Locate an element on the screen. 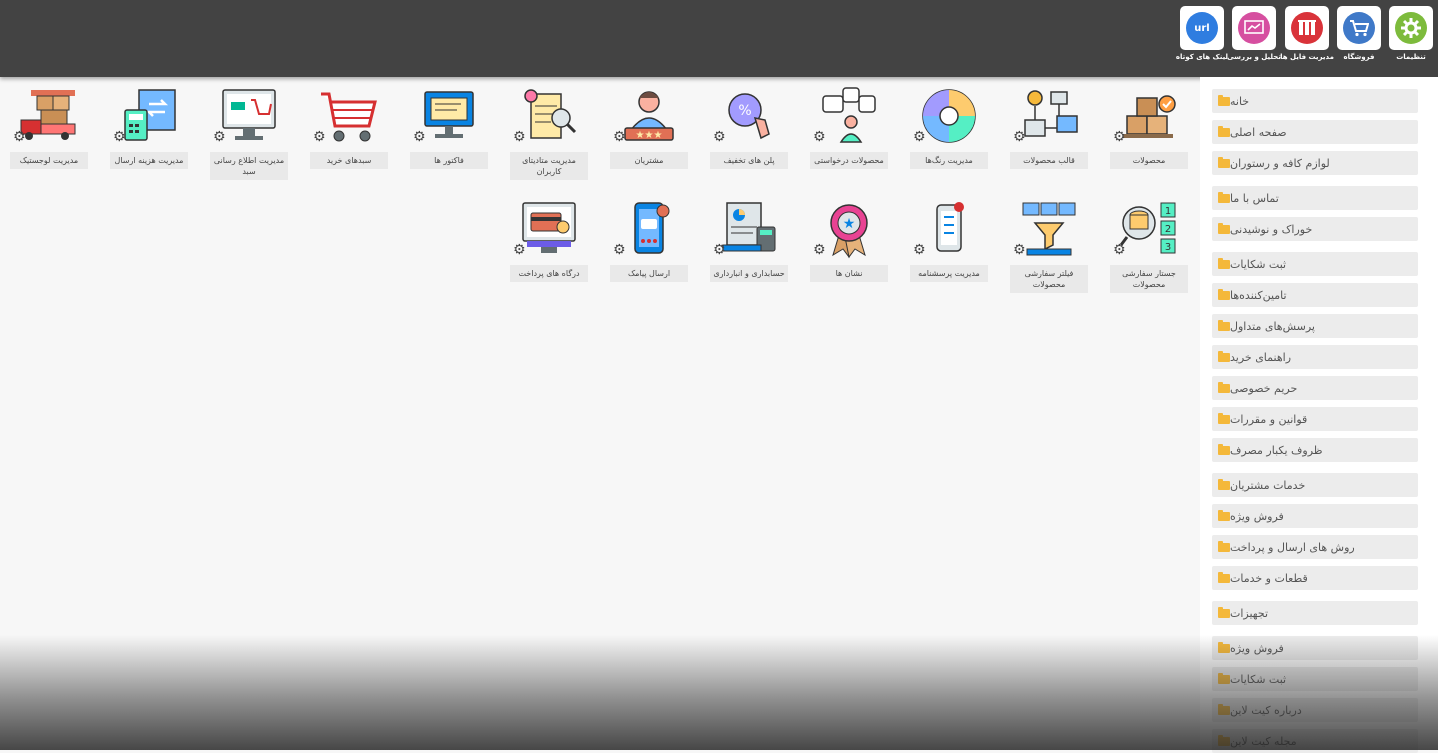  color-wheel-icon: ⚙ is located at coordinates (947, 116).